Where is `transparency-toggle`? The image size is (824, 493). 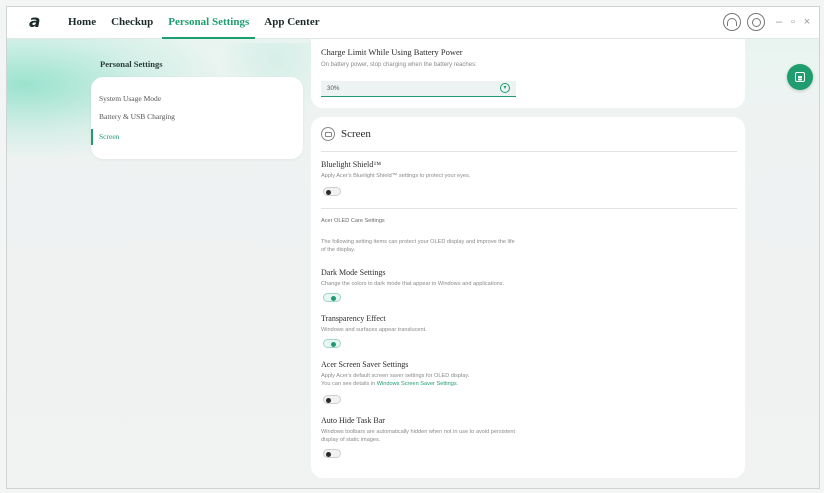 transparency-toggle is located at coordinates (332, 343).